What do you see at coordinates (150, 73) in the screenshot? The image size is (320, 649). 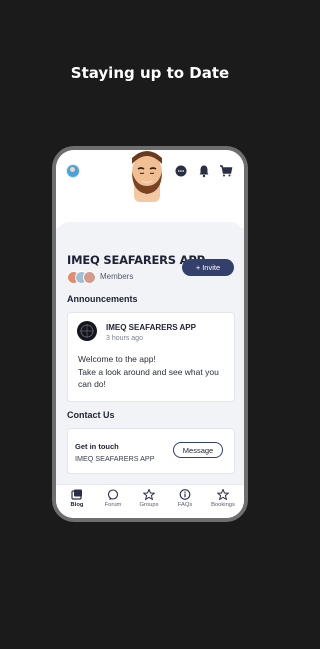 I see `page-headline: Staying up to Date` at bounding box center [150, 73].